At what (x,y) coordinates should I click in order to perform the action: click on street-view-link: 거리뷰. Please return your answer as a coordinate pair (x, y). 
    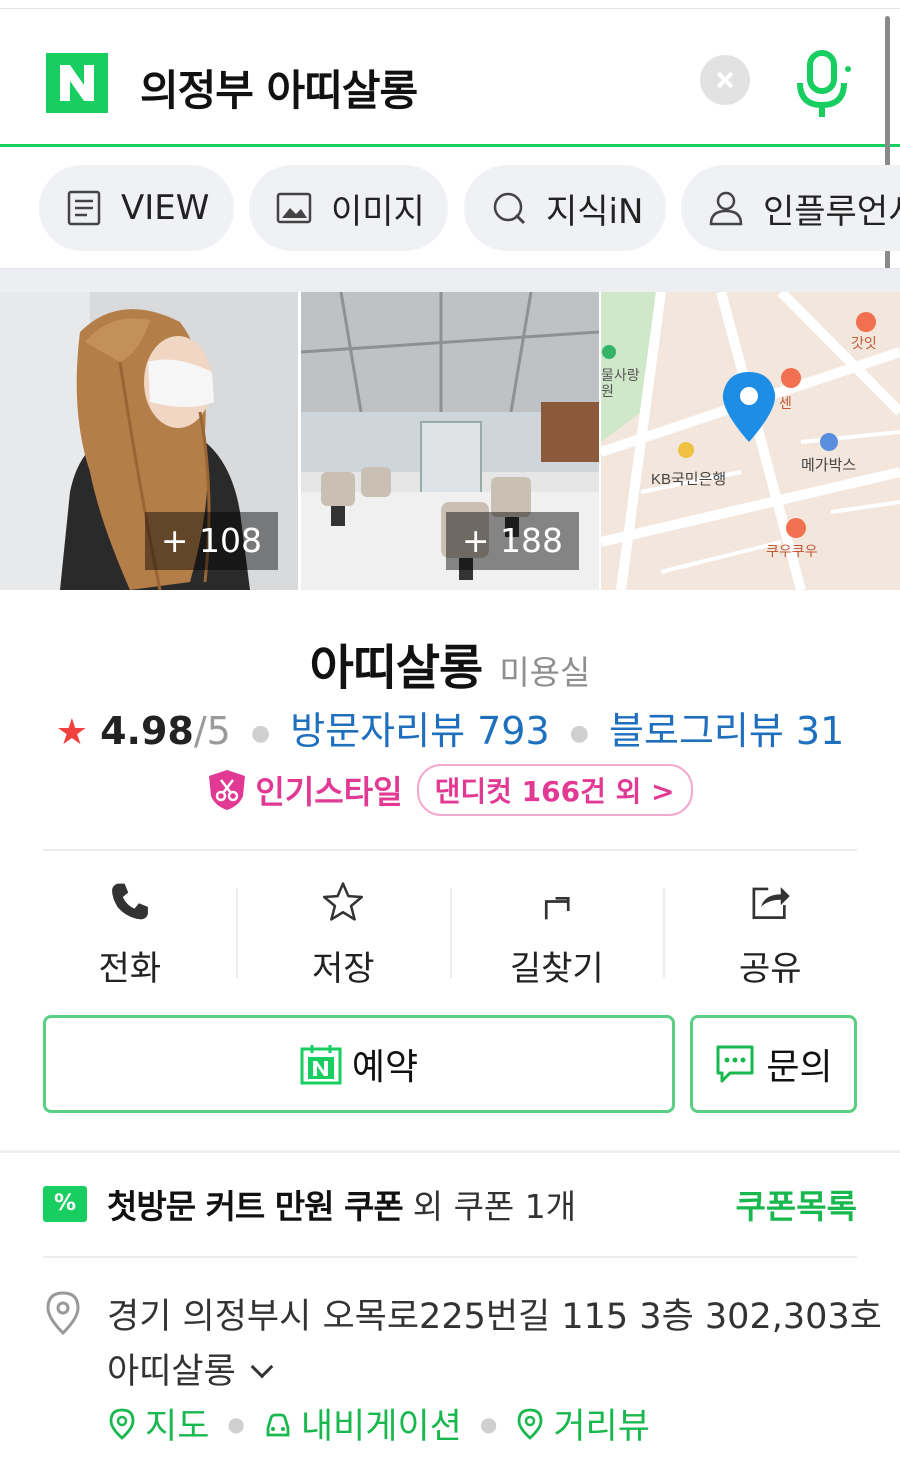
    Looking at the image, I should click on (582, 1423).